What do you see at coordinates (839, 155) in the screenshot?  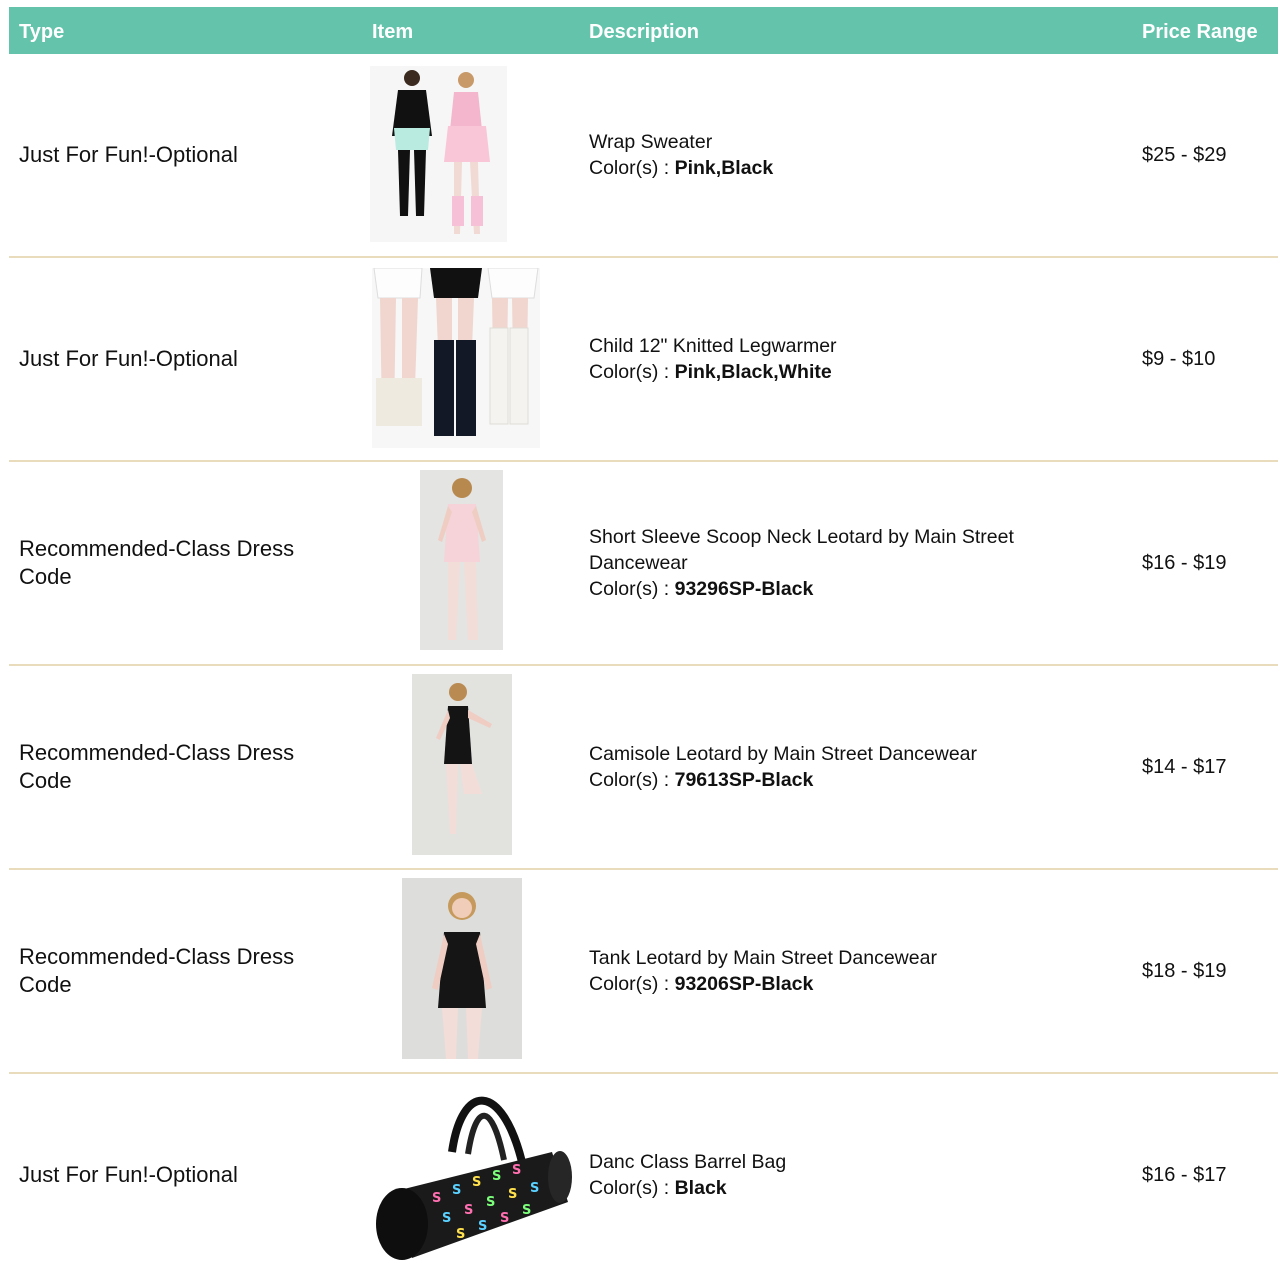 I see `description-cell: Wrap Sweater Color(s) : Pink,Black` at bounding box center [839, 155].